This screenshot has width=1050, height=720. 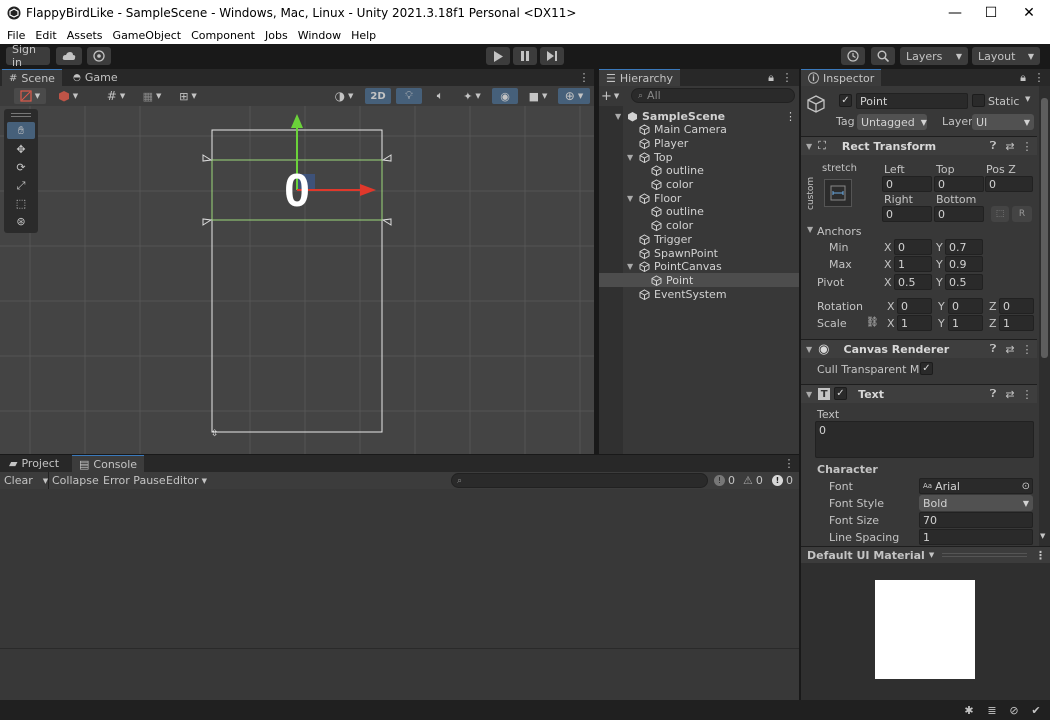 I want to click on hierarchy-item: color, so click(x=700, y=185).